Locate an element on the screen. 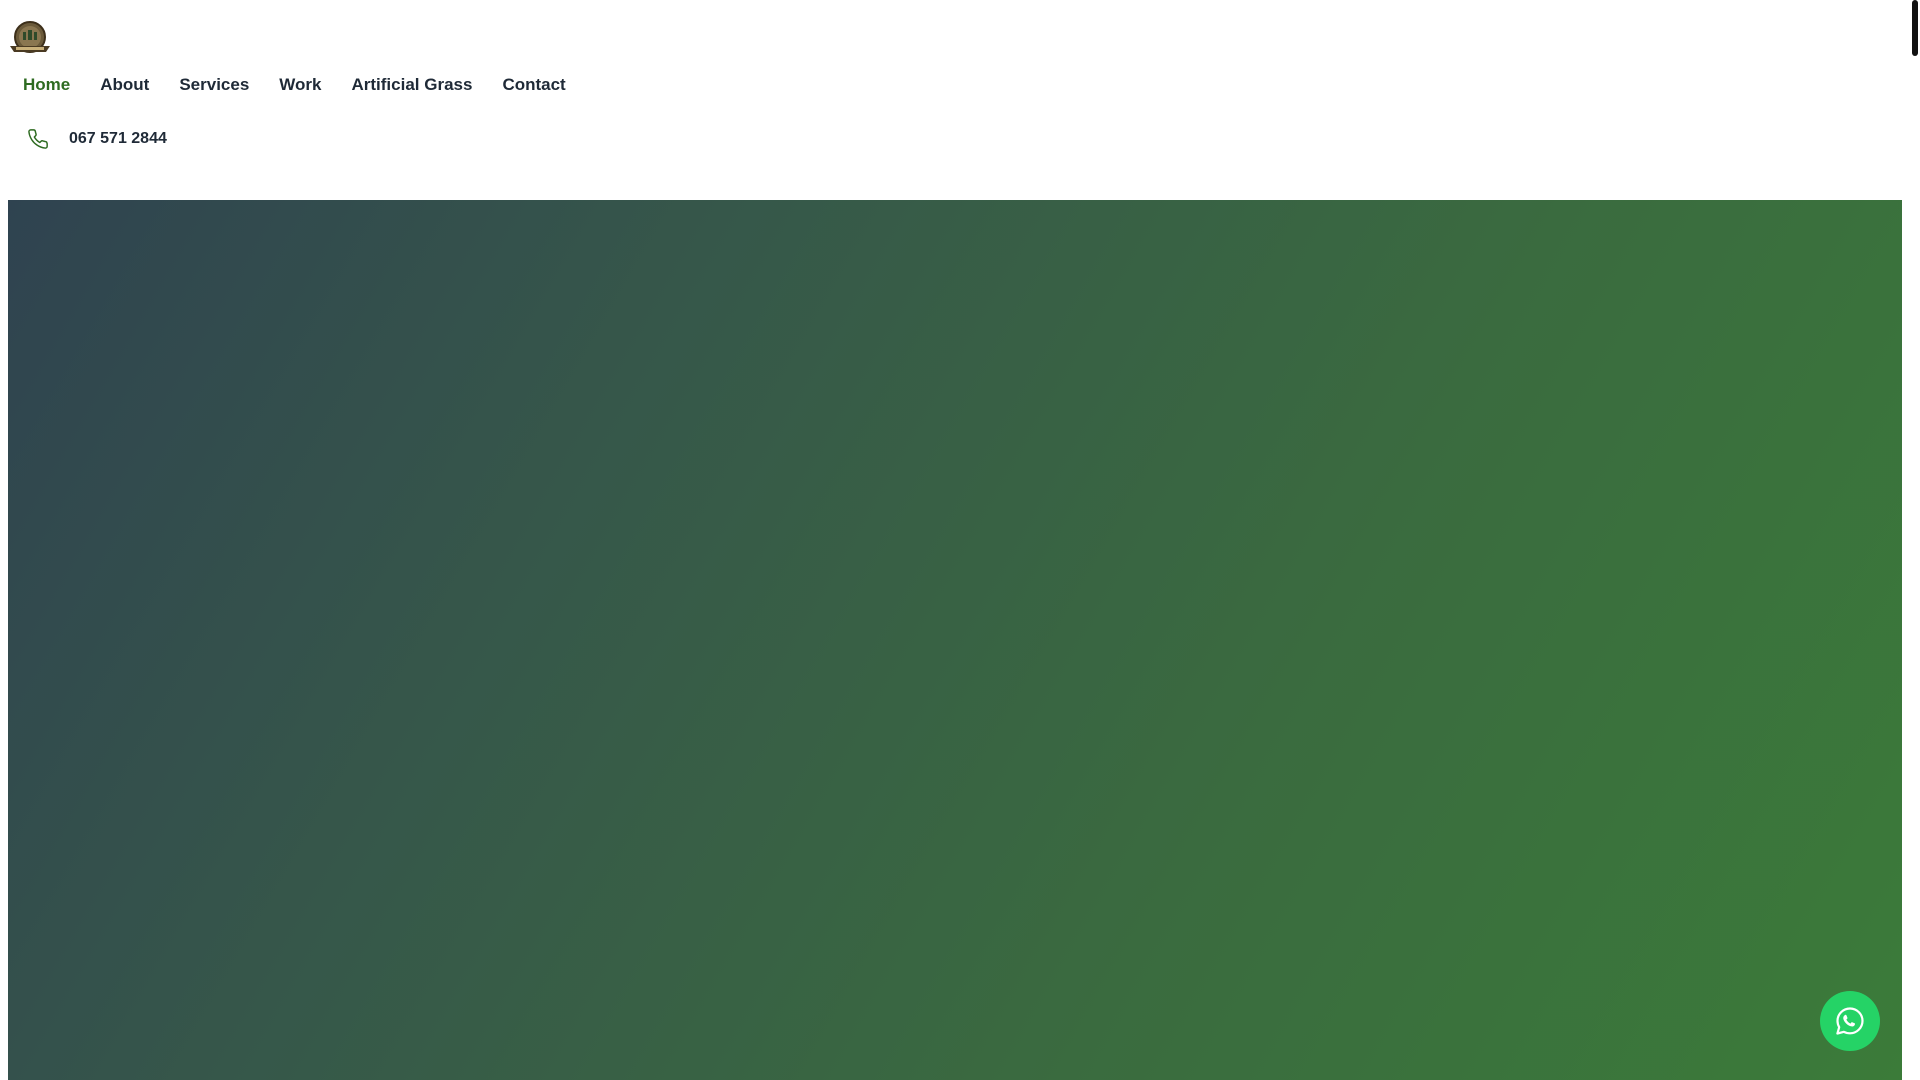 Image resolution: width=1920 pixels, height=1080 pixels. whatsapp-icon is located at coordinates (1850, 1021).